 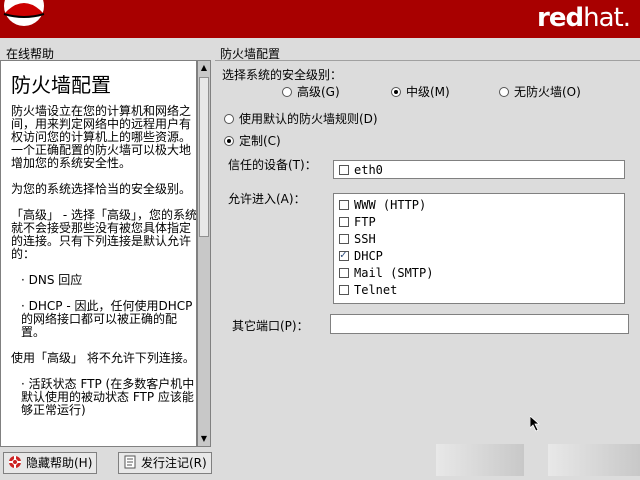 I want to click on help-paragraph: 为您的系统选择恰当的安全级别。, so click(x=101, y=189).